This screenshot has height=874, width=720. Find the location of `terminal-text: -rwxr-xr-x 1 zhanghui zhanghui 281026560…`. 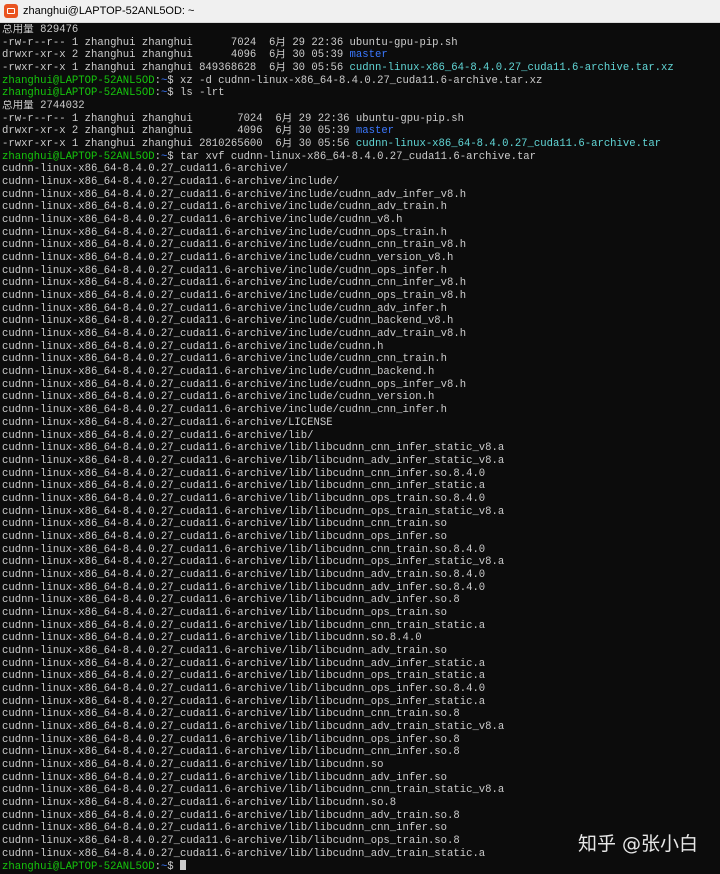

terminal-text: -rwxr-xr-x 1 zhanghui zhanghui 281026560… is located at coordinates (179, 144).